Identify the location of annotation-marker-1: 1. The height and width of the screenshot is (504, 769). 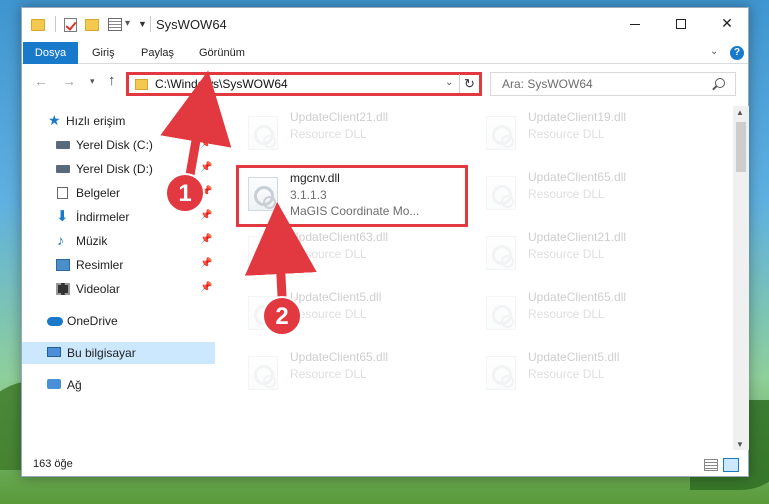
(185, 193).